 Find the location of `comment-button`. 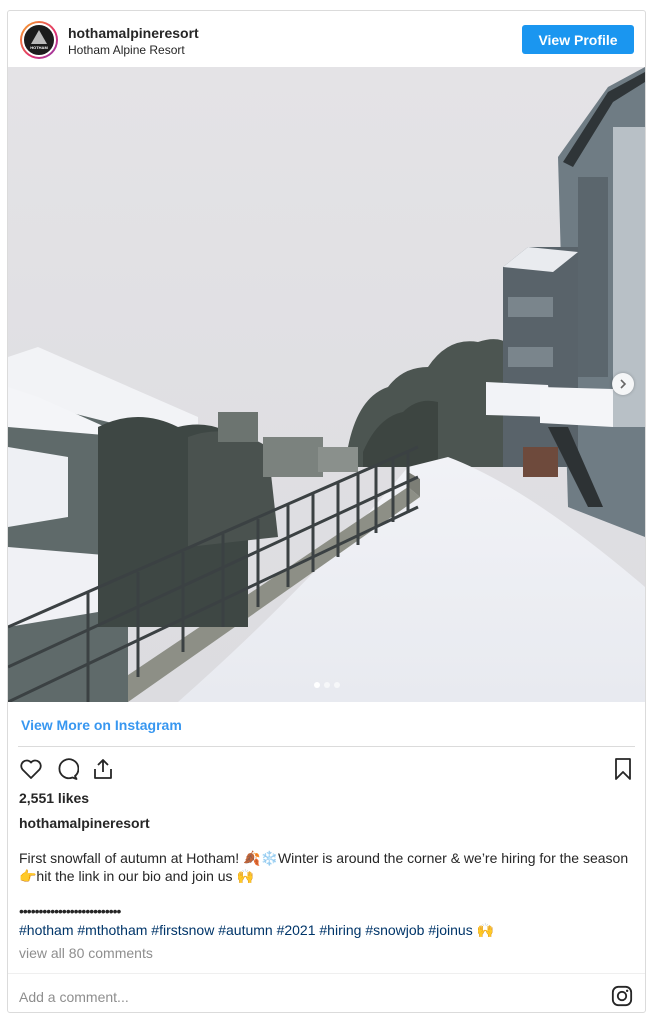

comment-button is located at coordinates (67, 769).